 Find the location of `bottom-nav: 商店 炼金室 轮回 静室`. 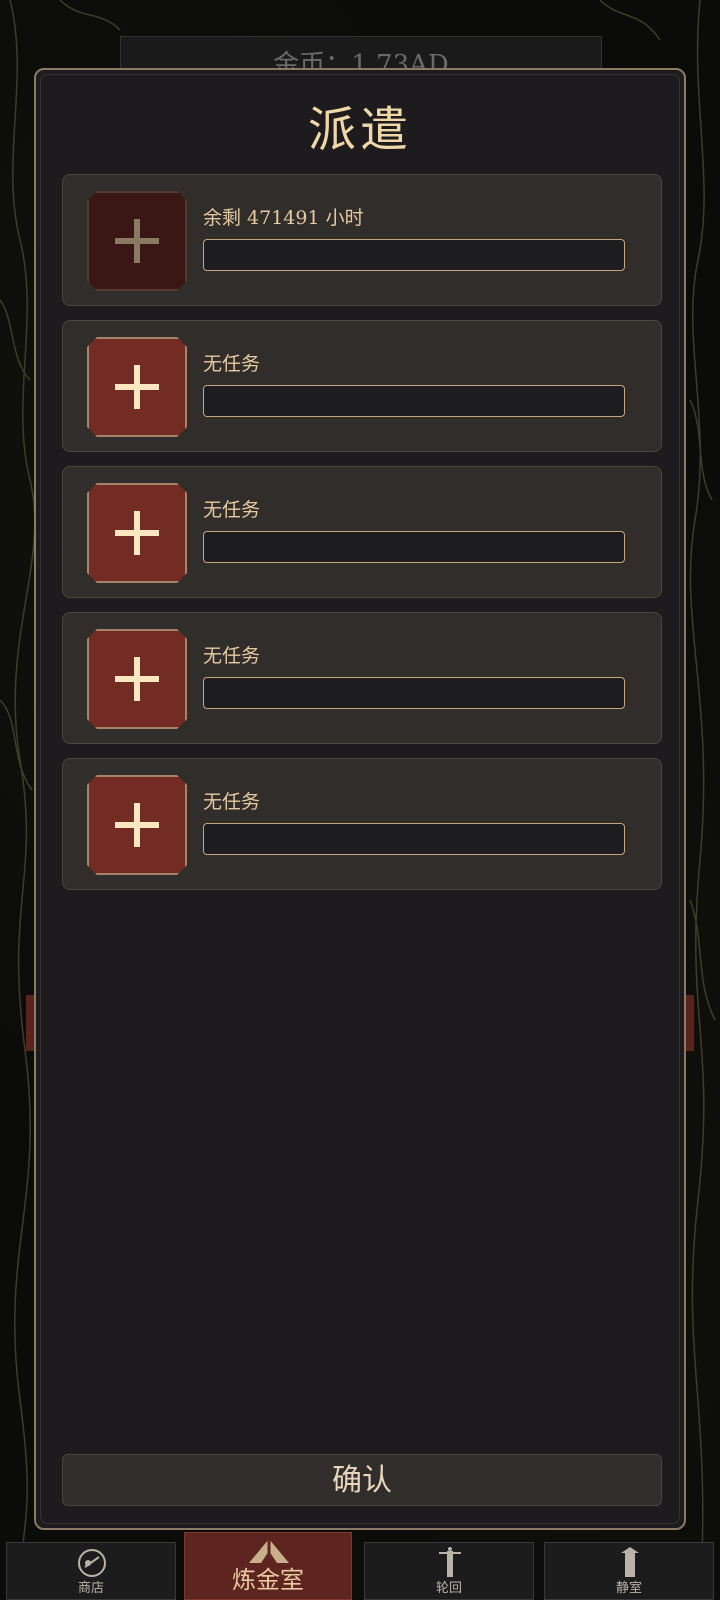

bottom-nav: 商店 炼金室 轮回 静室 is located at coordinates (360, 1566).